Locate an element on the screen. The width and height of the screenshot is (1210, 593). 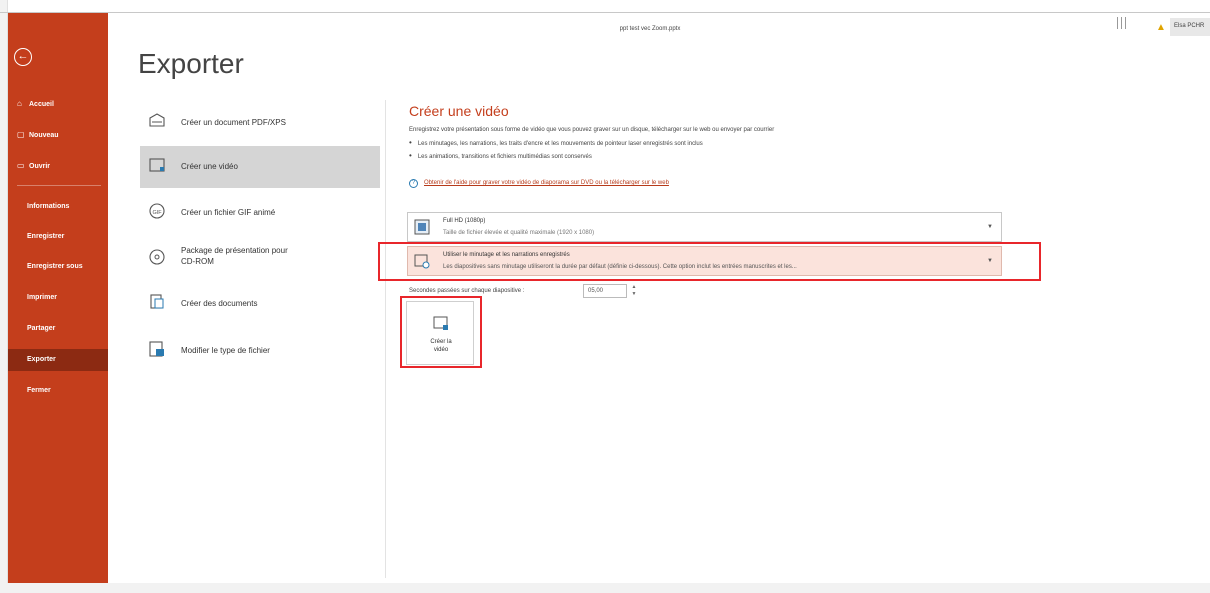
user-account: Elsa PCHR is located at coordinates (1190, 27).